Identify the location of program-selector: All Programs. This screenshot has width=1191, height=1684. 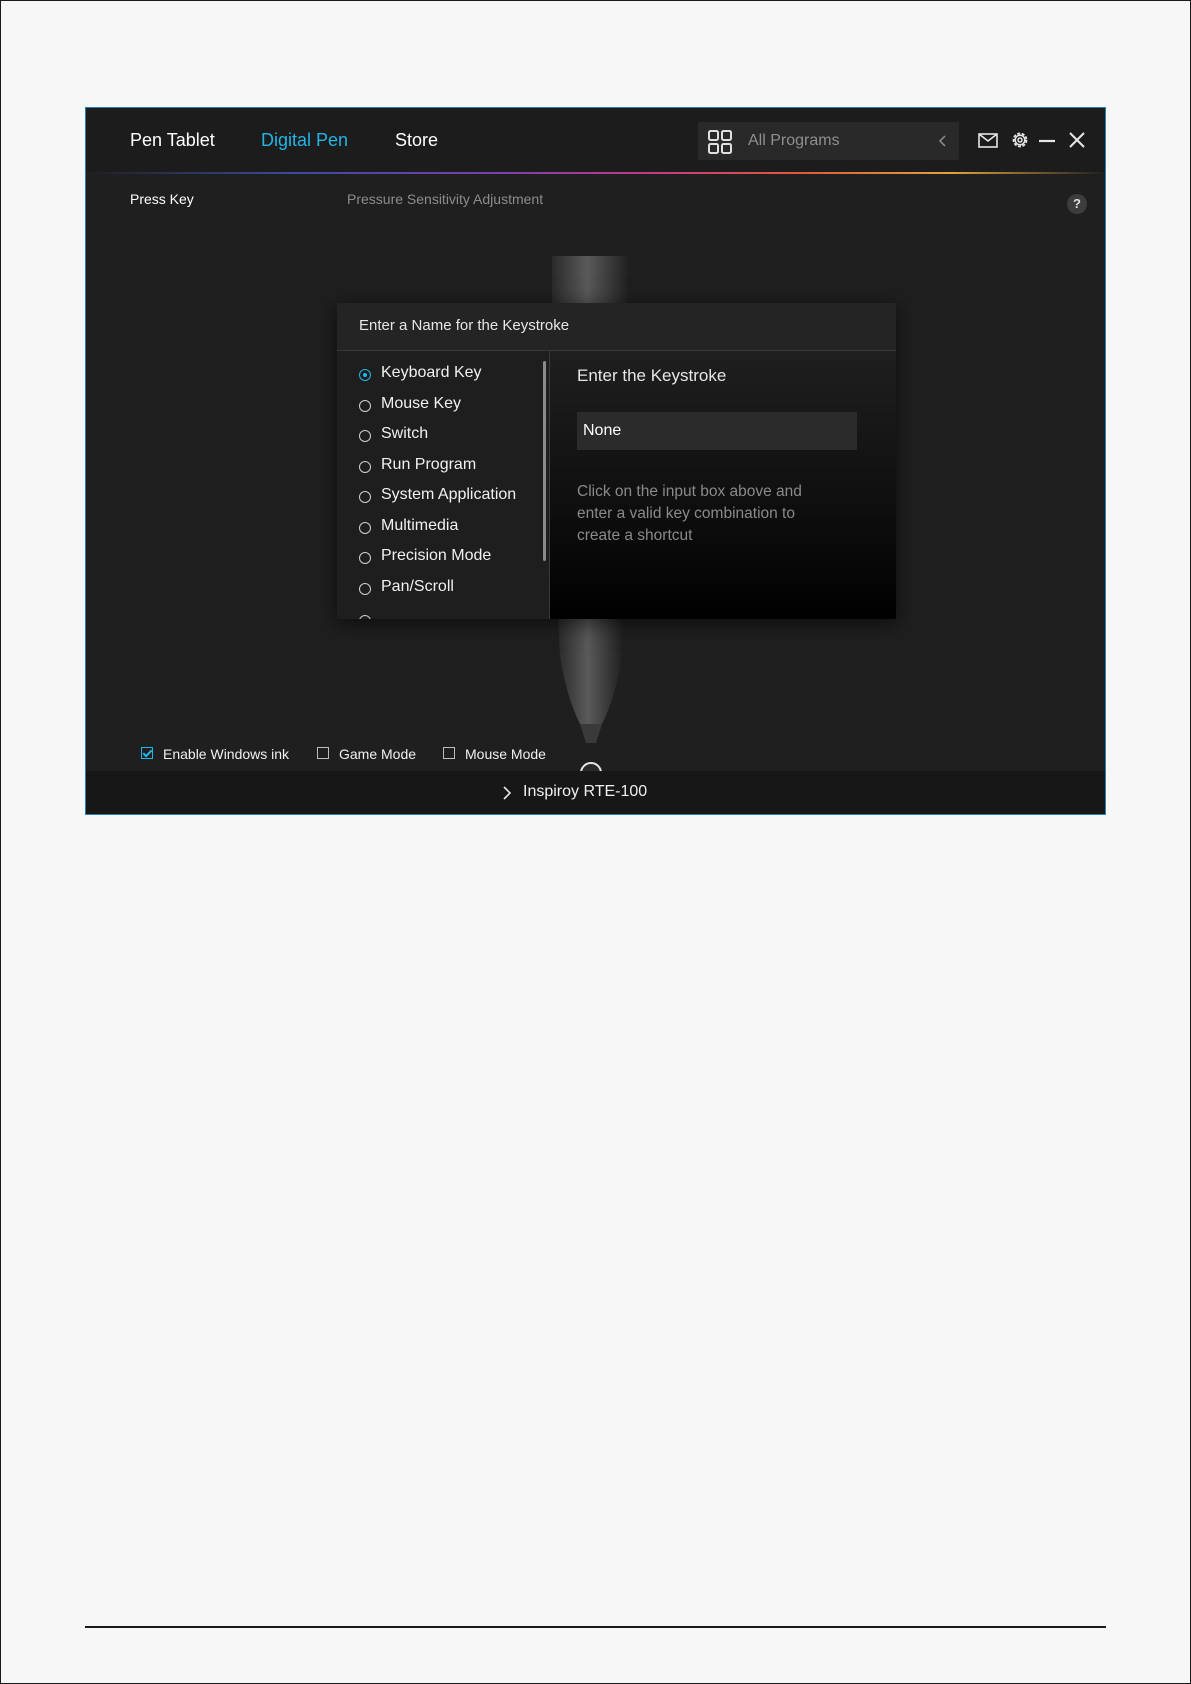
(828, 141).